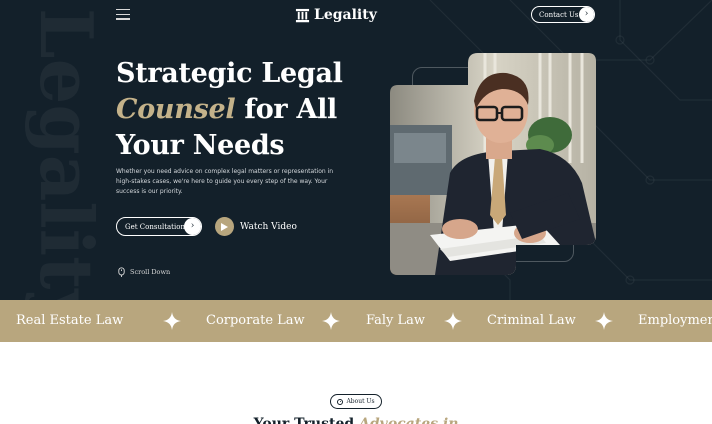  I want to click on about-us-badge: About Us, so click(356, 401).